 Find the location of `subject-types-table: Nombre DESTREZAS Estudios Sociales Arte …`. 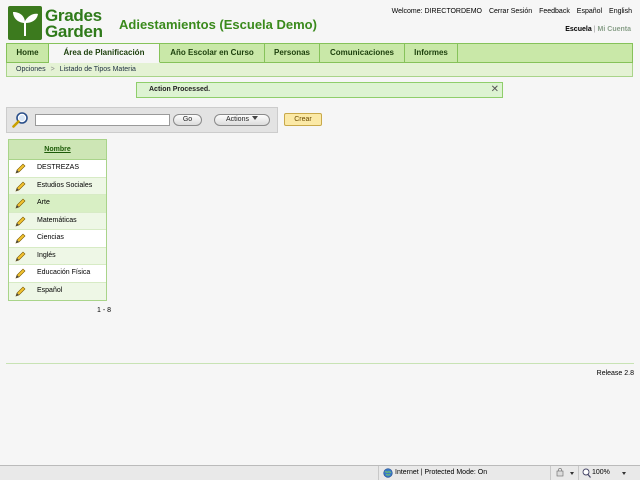

subject-types-table: Nombre DESTREZAS Estudios Sociales Arte … is located at coordinates (57, 220).